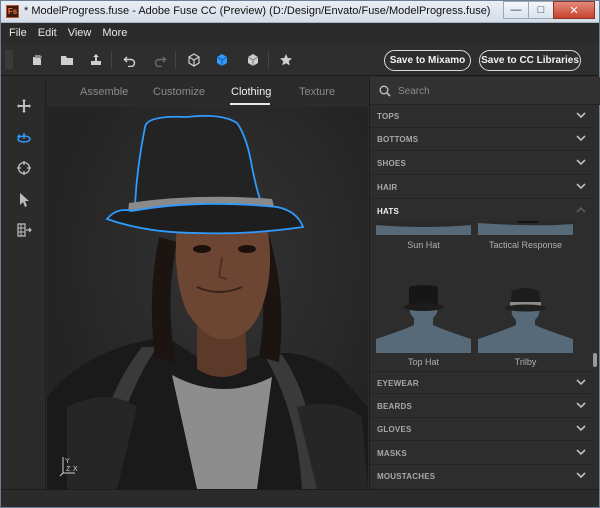 This screenshot has height=508, width=600. Describe the element at coordinates (581, 209) in the screenshot. I see `chevron-up-icon` at that location.